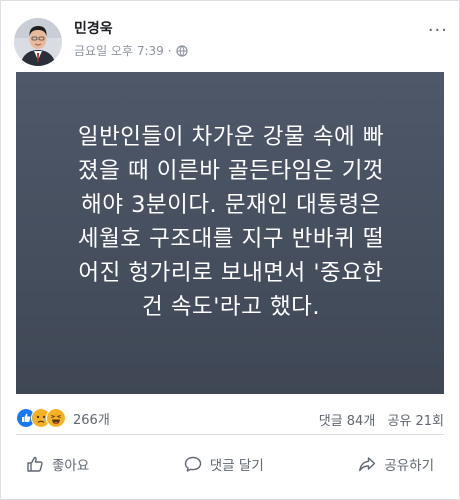 The image size is (460, 500). What do you see at coordinates (347, 421) in the screenshot?
I see `comment-count: 댓글 84개` at bounding box center [347, 421].